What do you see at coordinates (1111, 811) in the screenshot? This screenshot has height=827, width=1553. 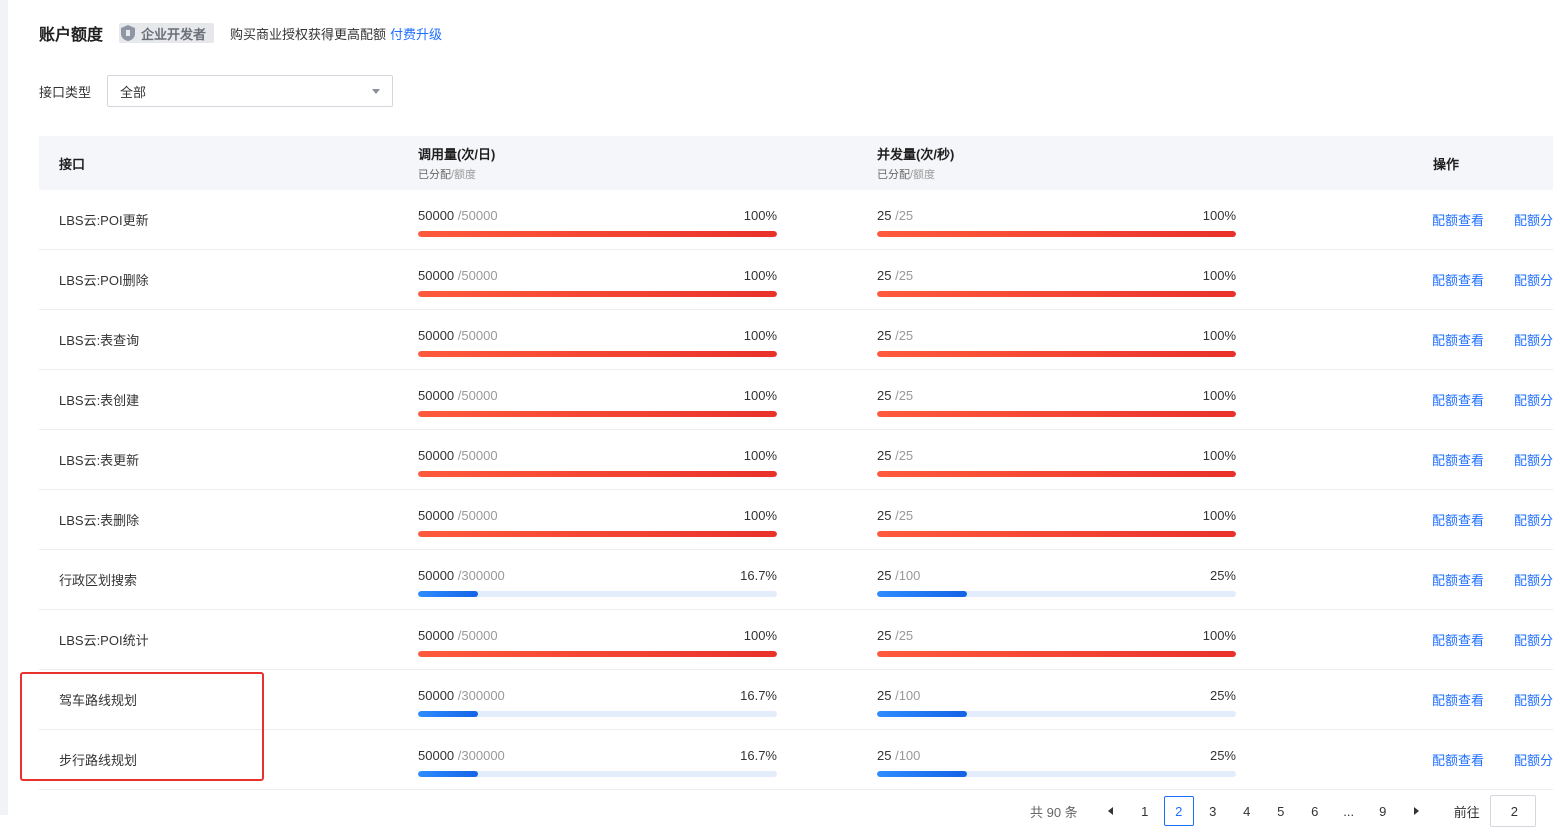 I see `prev-page-button` at bounding box center [1111, 811].